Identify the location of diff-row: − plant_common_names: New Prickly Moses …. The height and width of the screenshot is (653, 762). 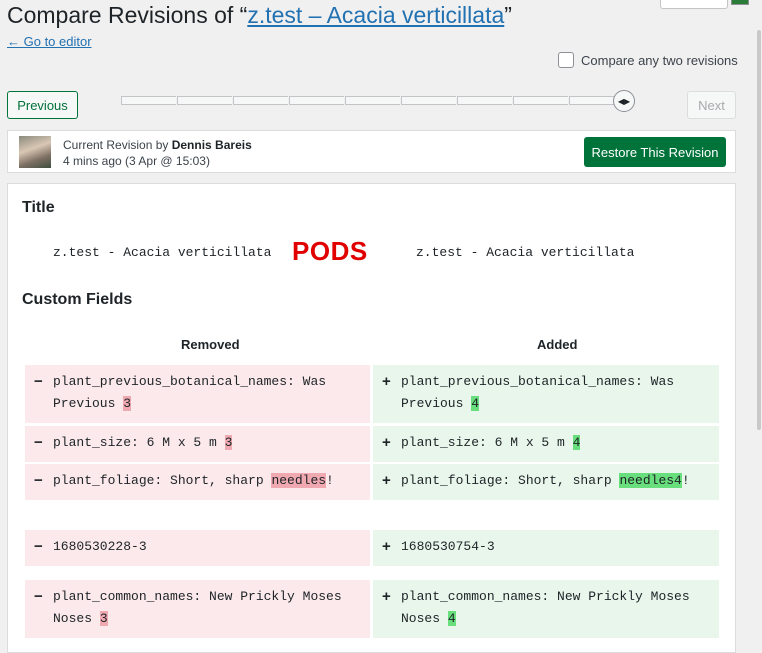
(372, 609).